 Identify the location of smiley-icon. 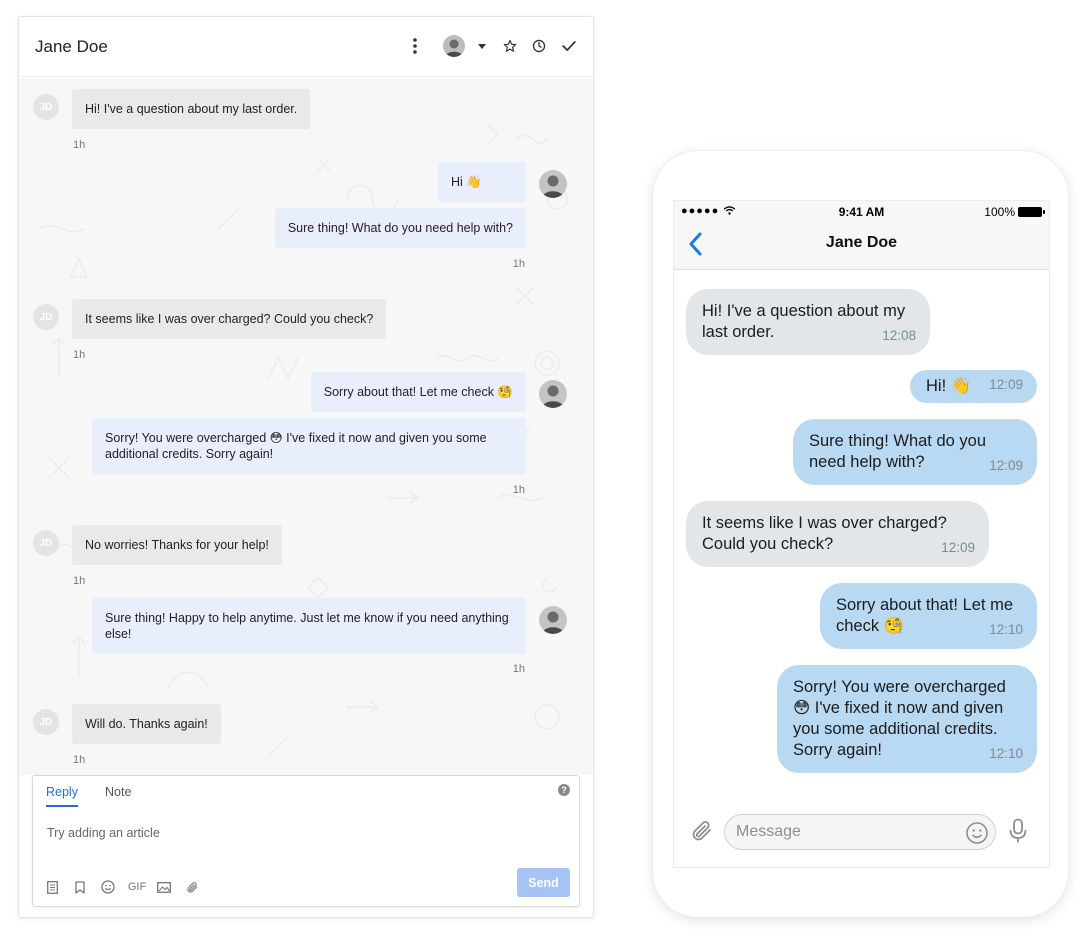
(977, 833).